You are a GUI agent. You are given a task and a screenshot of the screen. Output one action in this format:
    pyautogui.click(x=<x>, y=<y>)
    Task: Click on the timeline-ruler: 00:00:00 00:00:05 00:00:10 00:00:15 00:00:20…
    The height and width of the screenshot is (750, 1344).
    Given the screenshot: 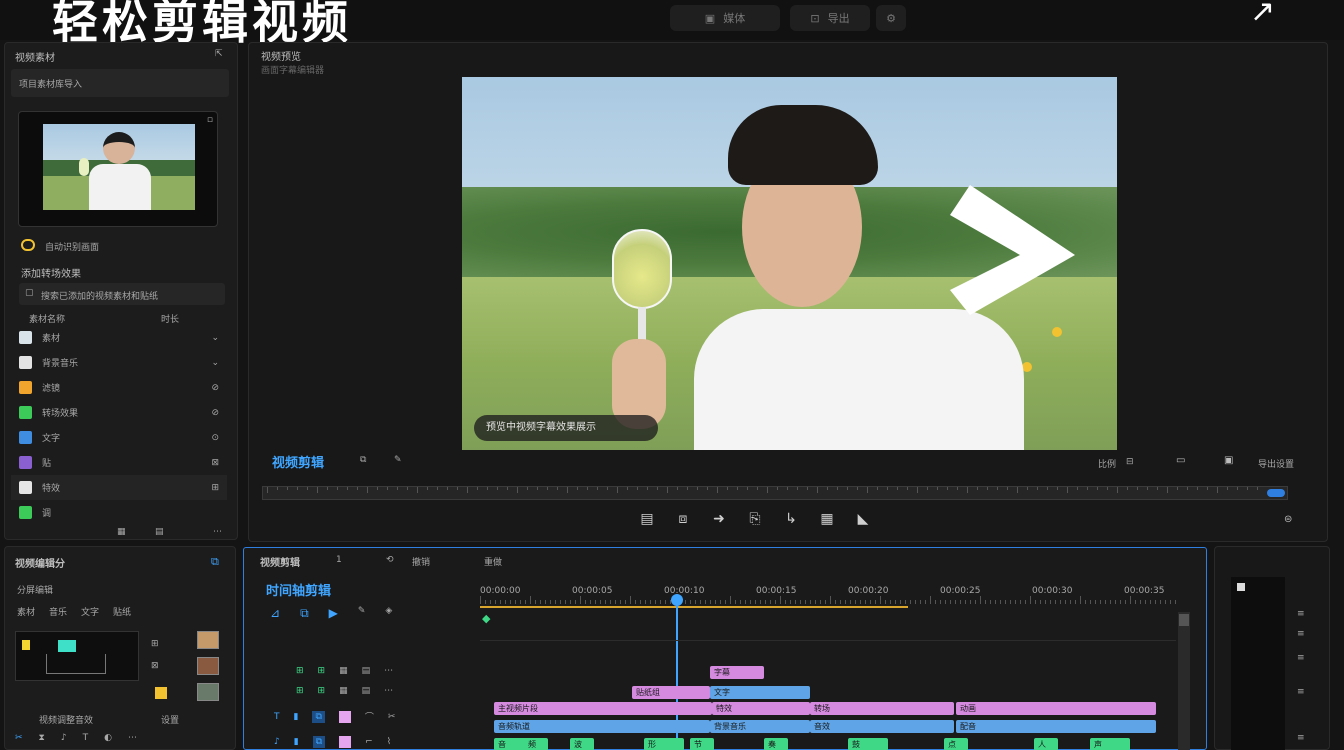 What is the action you would take?
    pyautogui.click(x=835, y=597)
    